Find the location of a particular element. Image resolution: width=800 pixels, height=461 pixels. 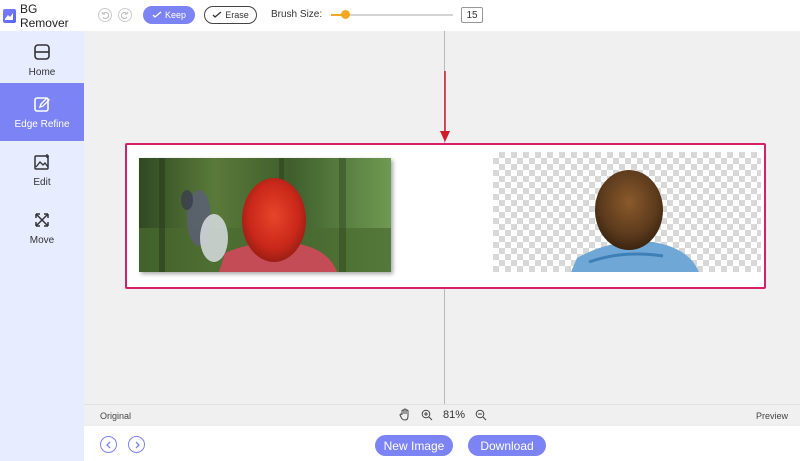

download-button: Download is located at coordinates (507, 445).